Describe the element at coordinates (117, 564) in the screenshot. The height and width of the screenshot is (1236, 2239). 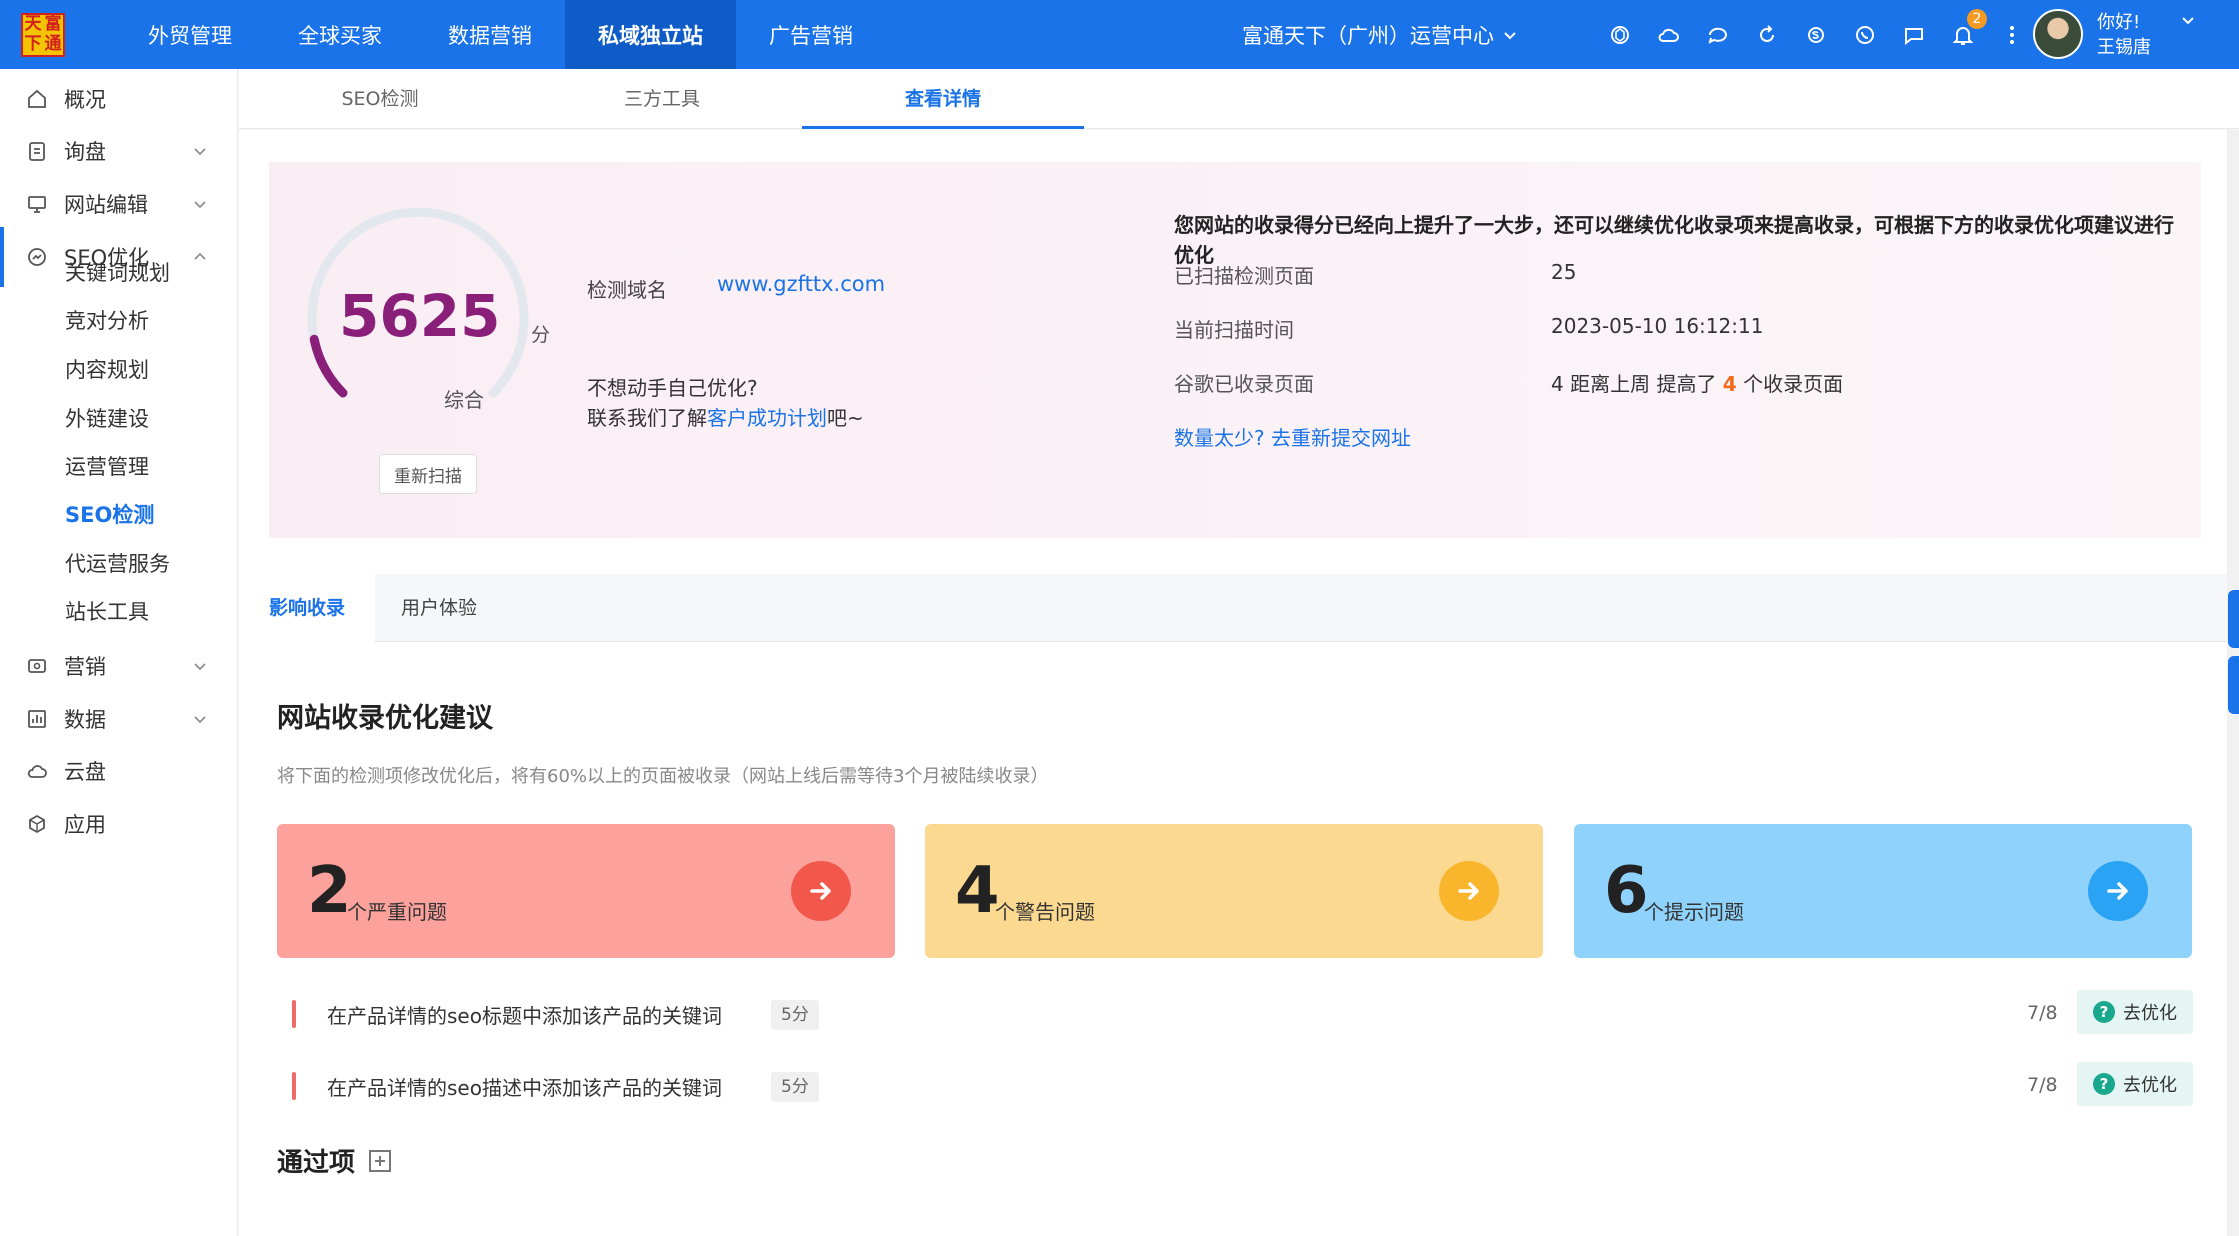
I see `sidebar-sub-managed-service: 代运营服务` at that location.